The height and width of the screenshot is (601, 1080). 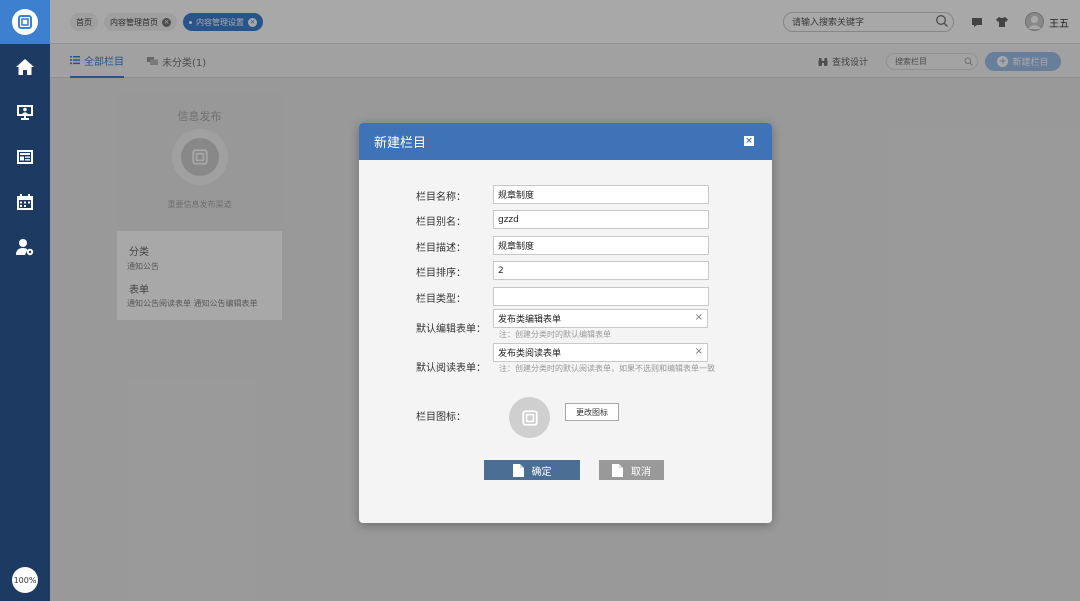 I want to click on edit-form-note: 注：创建分类时的默认编辑表单, so click(x=555, y=334).